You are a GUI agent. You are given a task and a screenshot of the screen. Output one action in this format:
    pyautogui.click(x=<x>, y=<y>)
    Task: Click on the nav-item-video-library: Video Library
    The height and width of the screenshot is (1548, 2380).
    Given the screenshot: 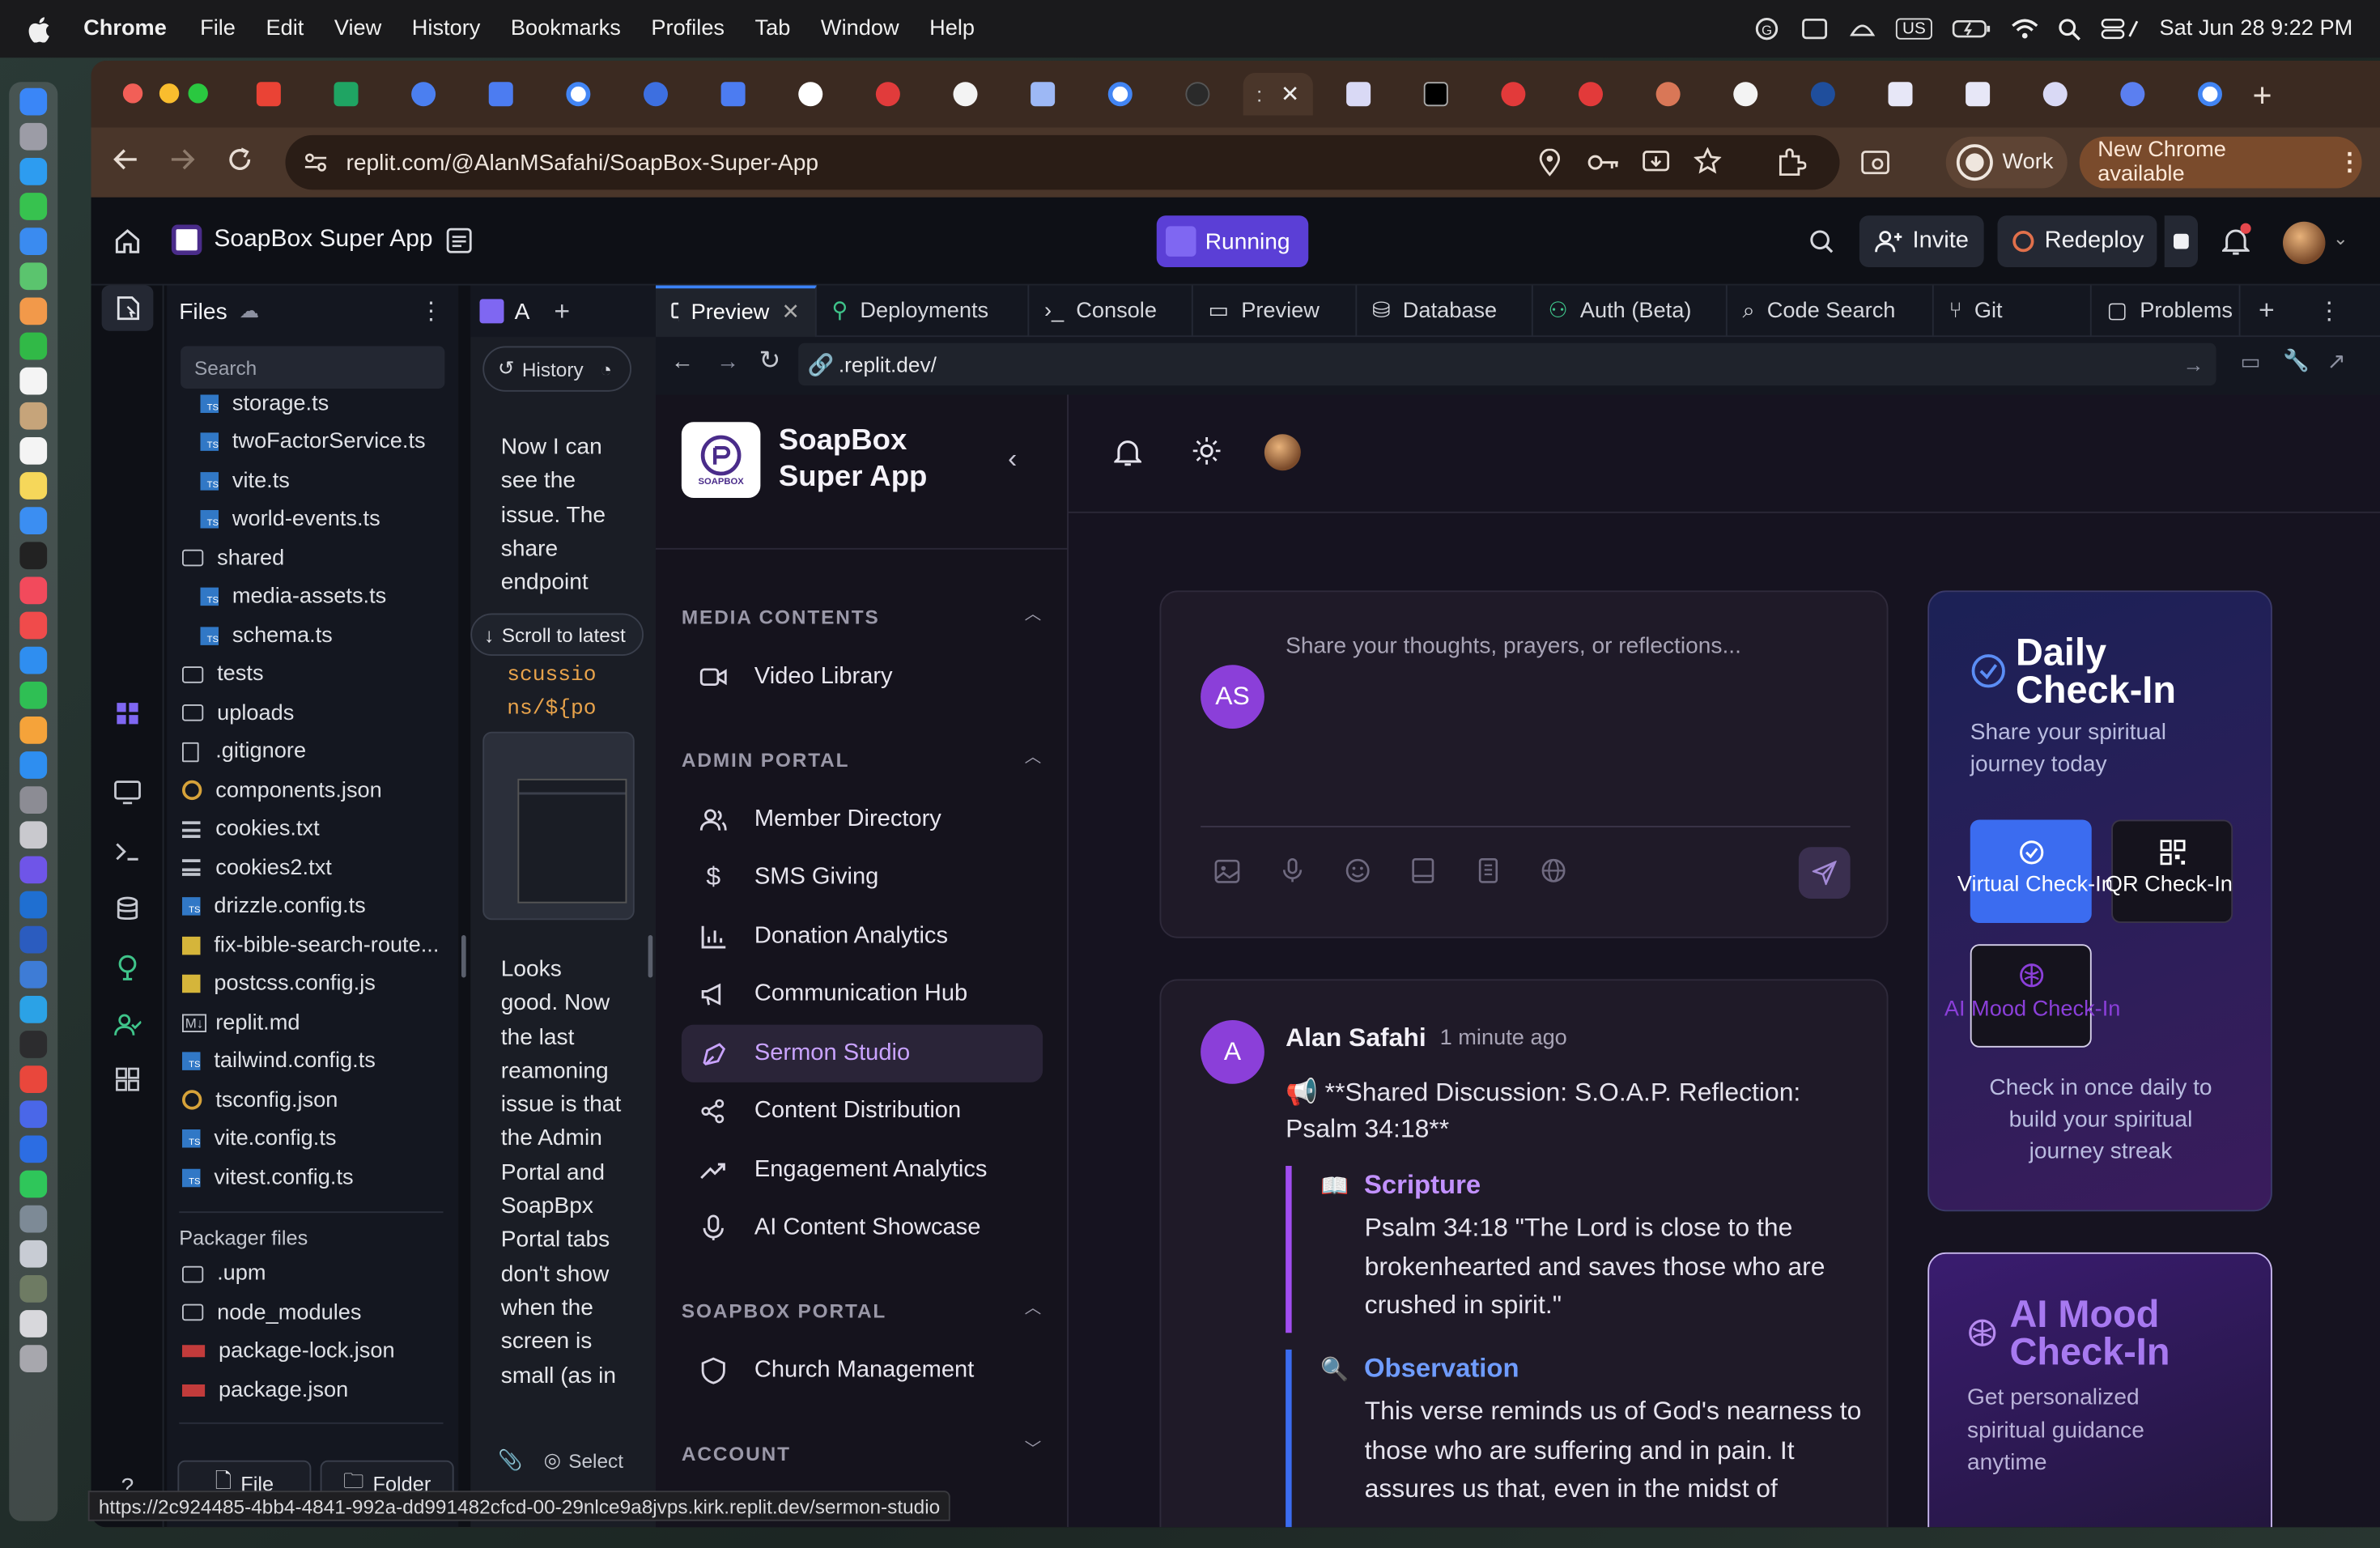 What is the action you would take?
    pyautogui.click(x=862, y=678)
    